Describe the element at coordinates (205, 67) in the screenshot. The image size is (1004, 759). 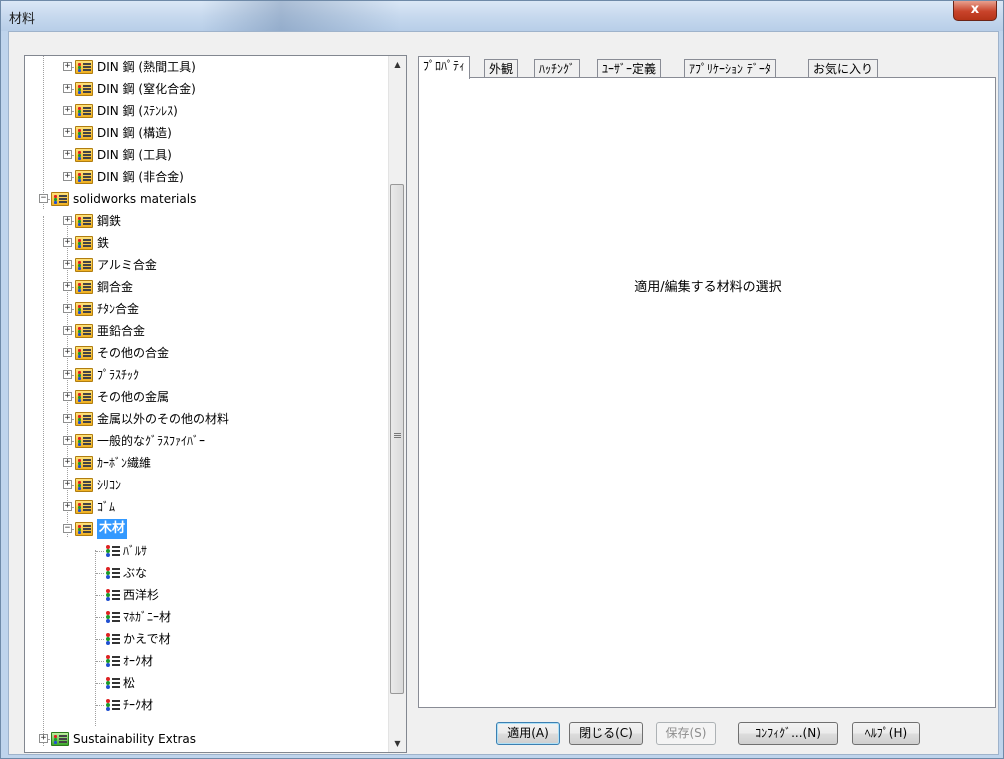
I see `tree-library-item: + DIN 鋼 (熱間工具)` at that location.